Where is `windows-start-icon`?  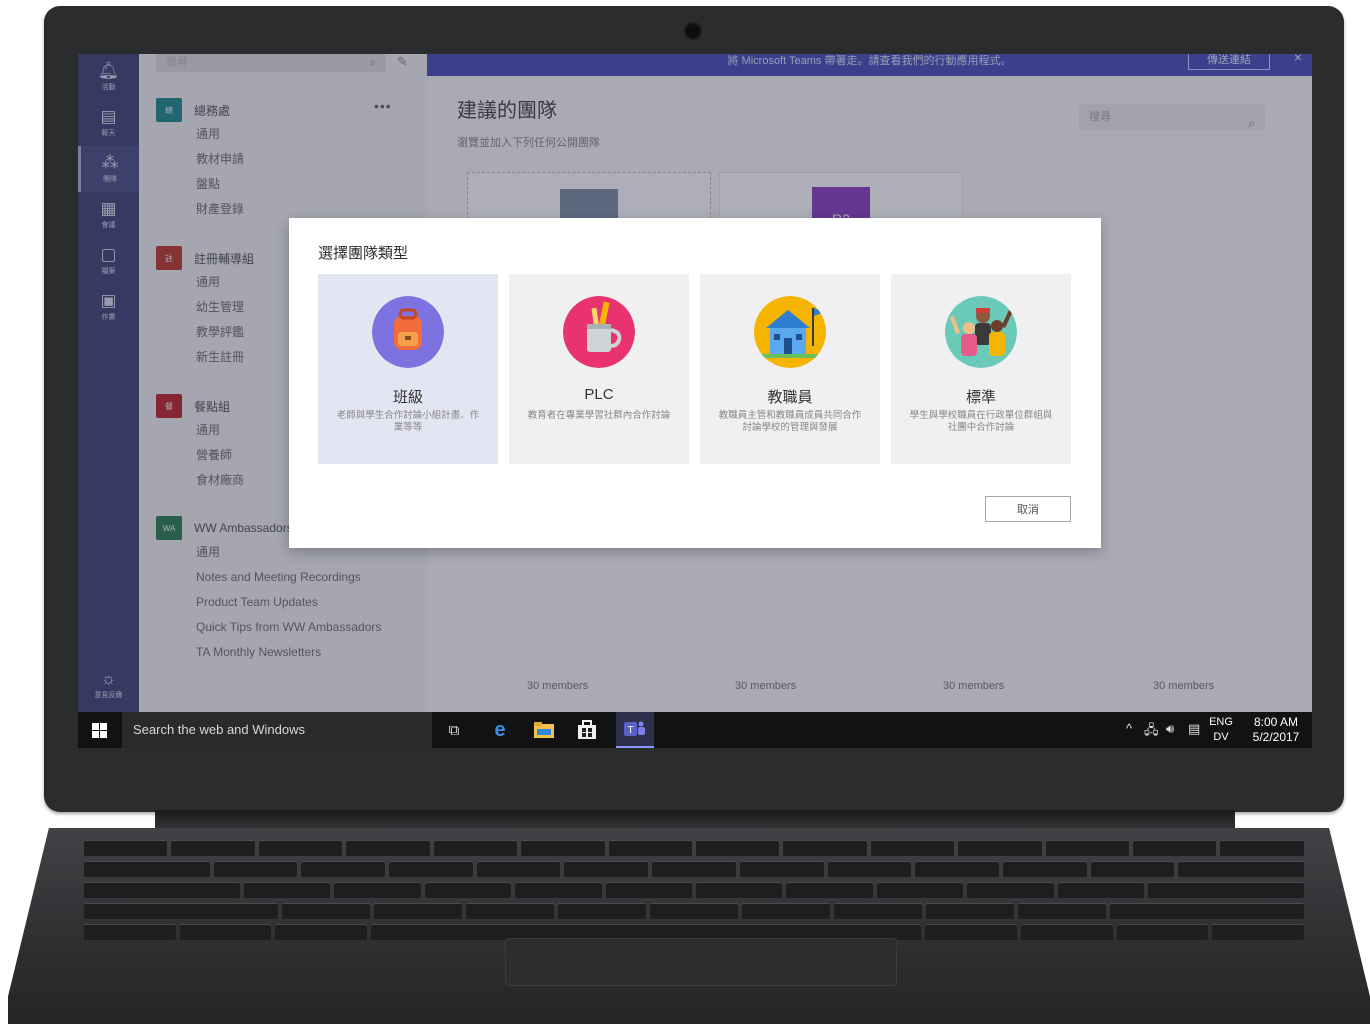 windows-start-icon is located at coordinates (100, 730).